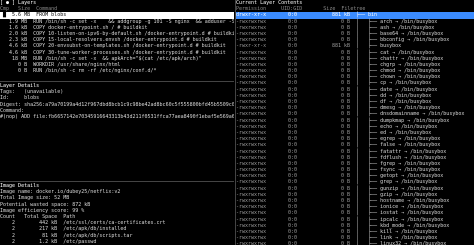  What do you see at coordinates (293, 243) in the screenshot?
I see `filetree-uidgid: 0:0` at bounding box center [293, 243].